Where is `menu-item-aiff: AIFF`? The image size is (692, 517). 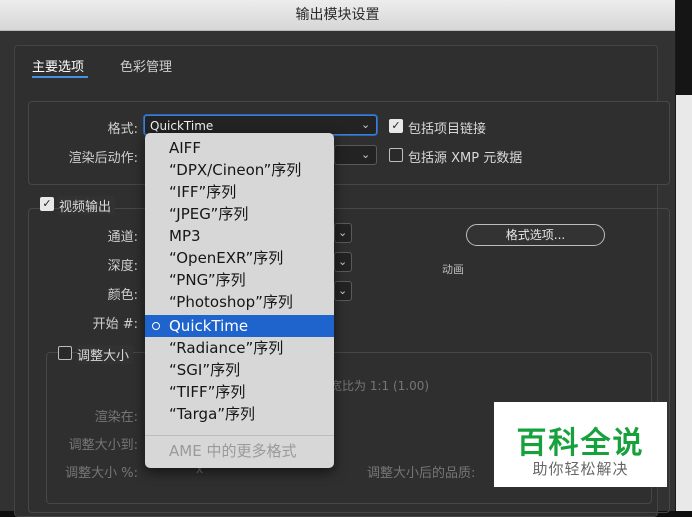
menu-item-aiff: AIFF is located at coordinates (239, 148).